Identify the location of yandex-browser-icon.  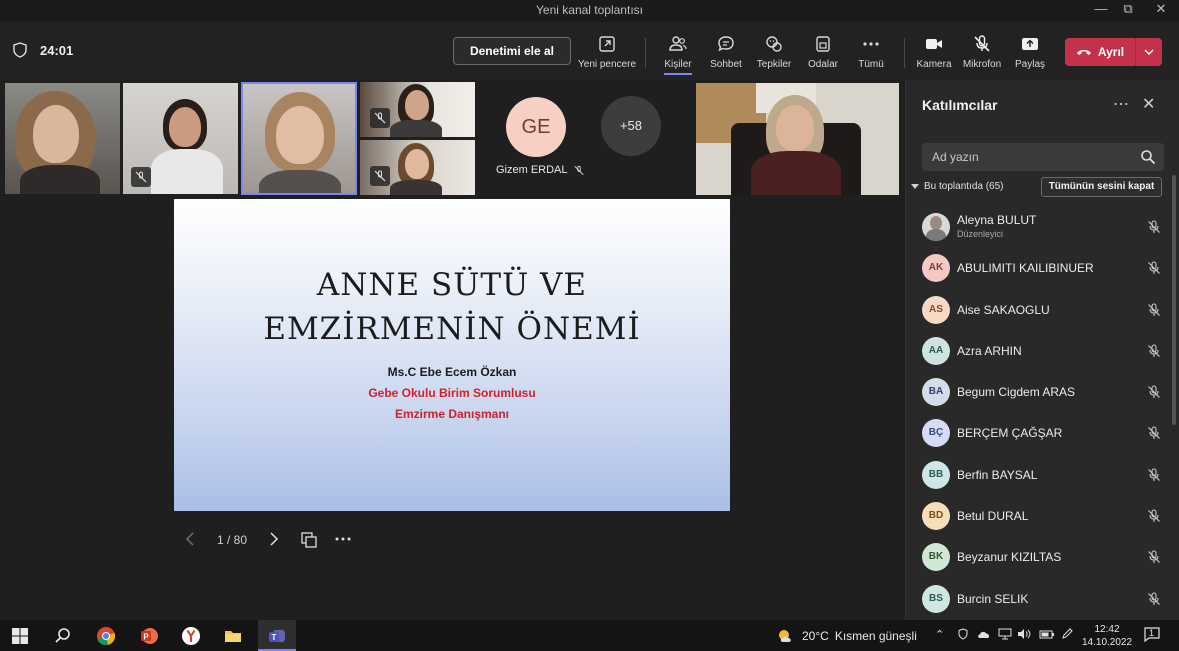
(191, 636).